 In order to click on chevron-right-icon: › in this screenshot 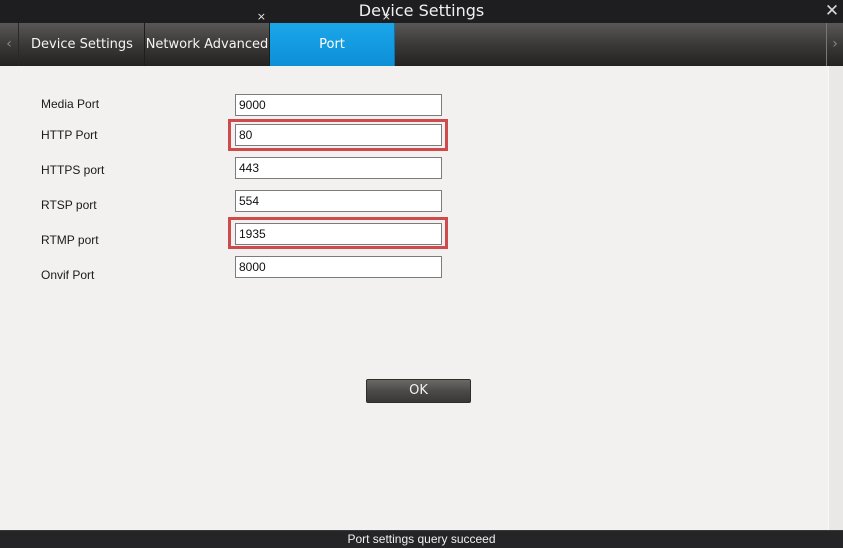, I will do `click(834, 44)`.